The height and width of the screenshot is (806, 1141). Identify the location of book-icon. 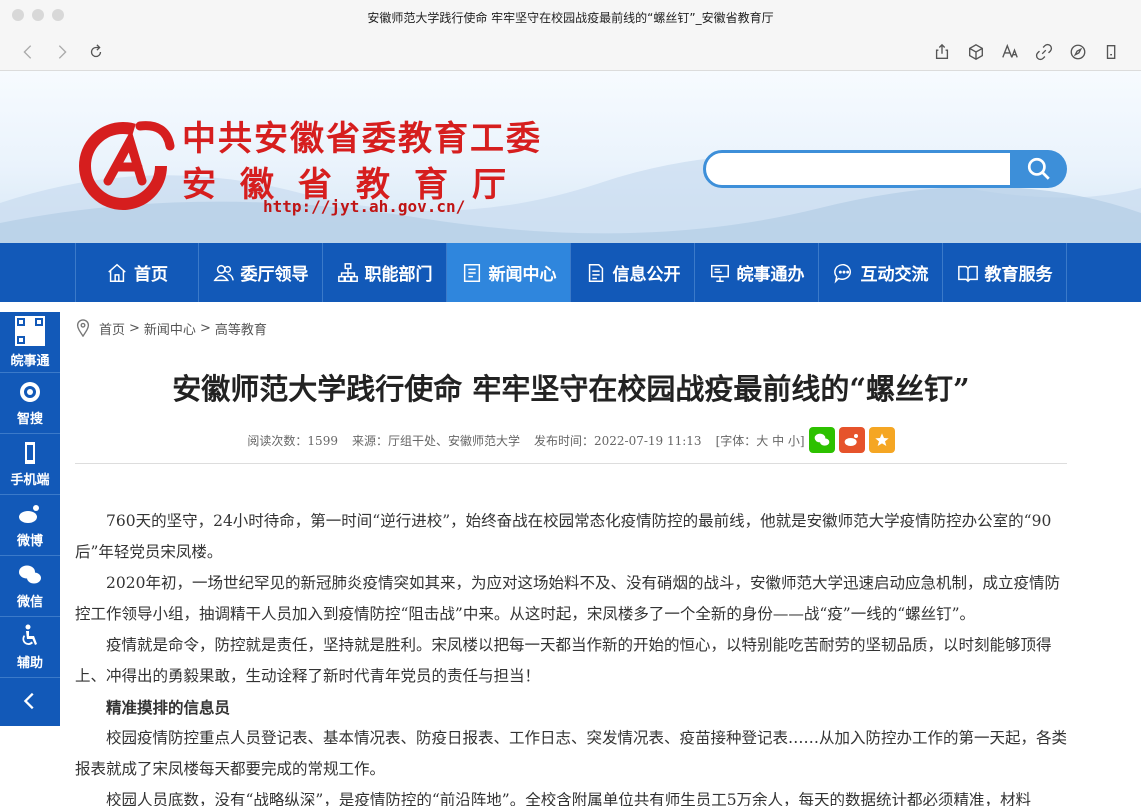
(967, 273).